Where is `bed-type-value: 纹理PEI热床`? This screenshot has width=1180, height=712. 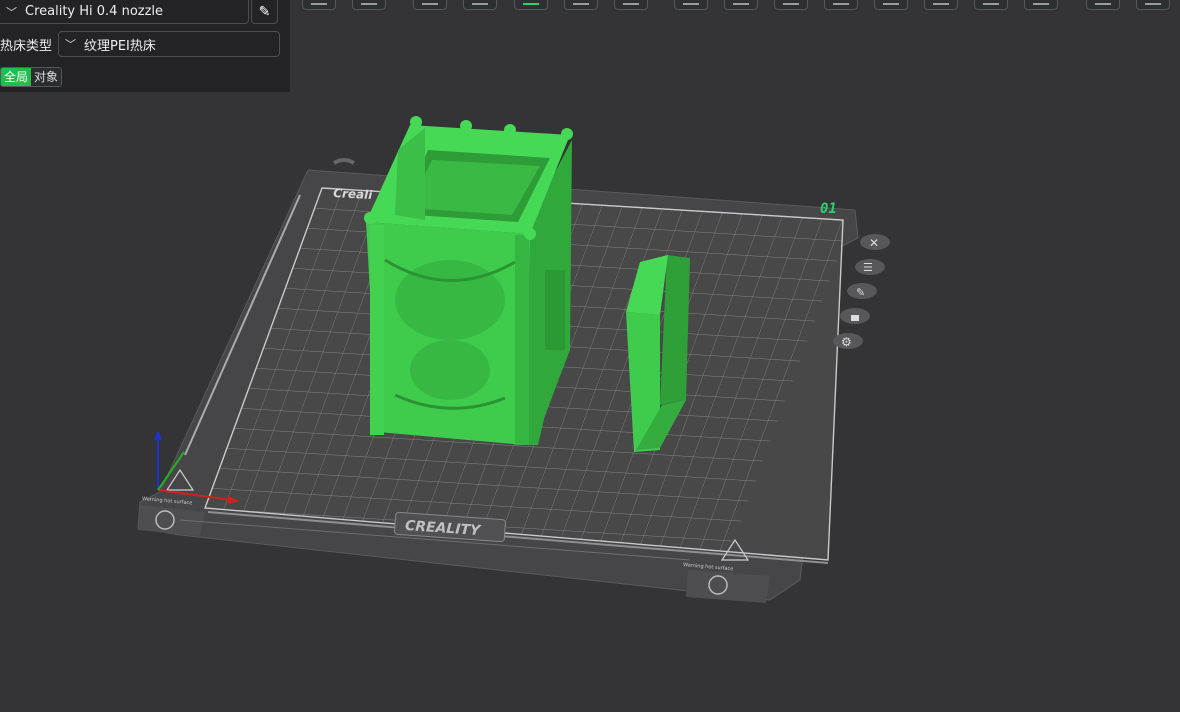 bed-type-value: 纹理PEI热床 is located at coordinates (120, 46).